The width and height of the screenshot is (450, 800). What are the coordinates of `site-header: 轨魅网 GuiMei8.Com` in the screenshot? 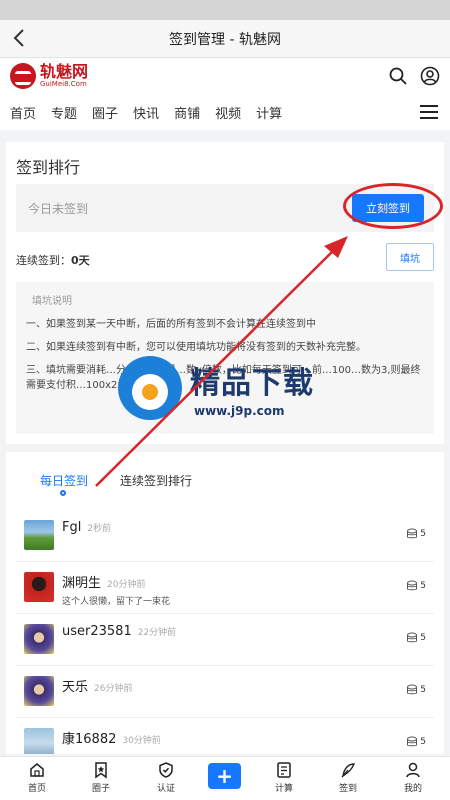 It's located at (225, 76).